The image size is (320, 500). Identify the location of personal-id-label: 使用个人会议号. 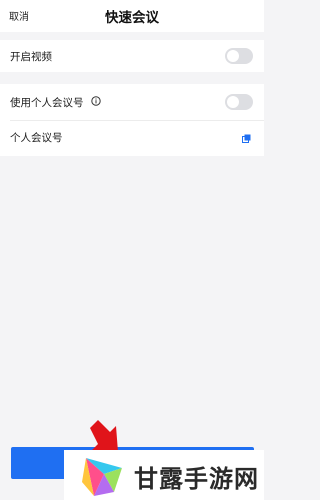
(47, 103).